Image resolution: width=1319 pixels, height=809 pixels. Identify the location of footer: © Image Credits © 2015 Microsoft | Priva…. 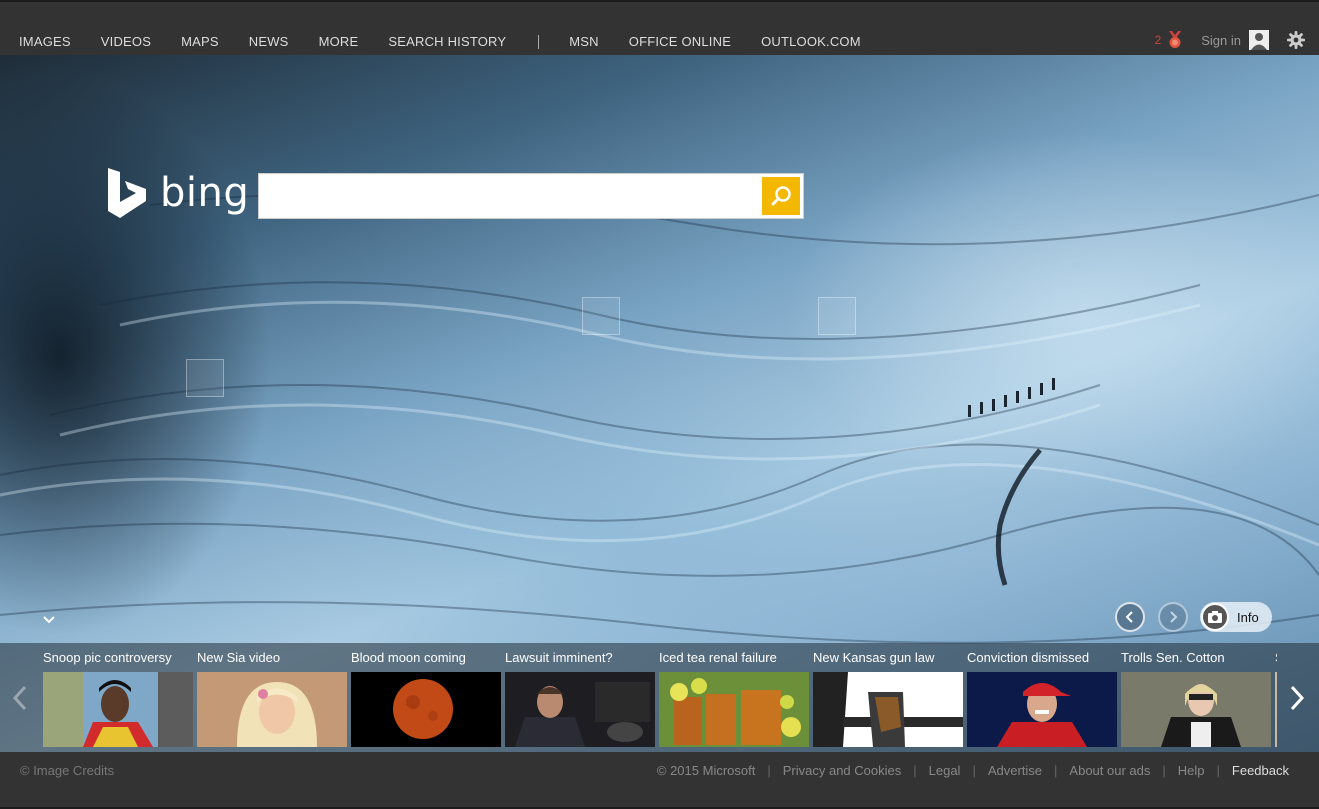
(659, 780).